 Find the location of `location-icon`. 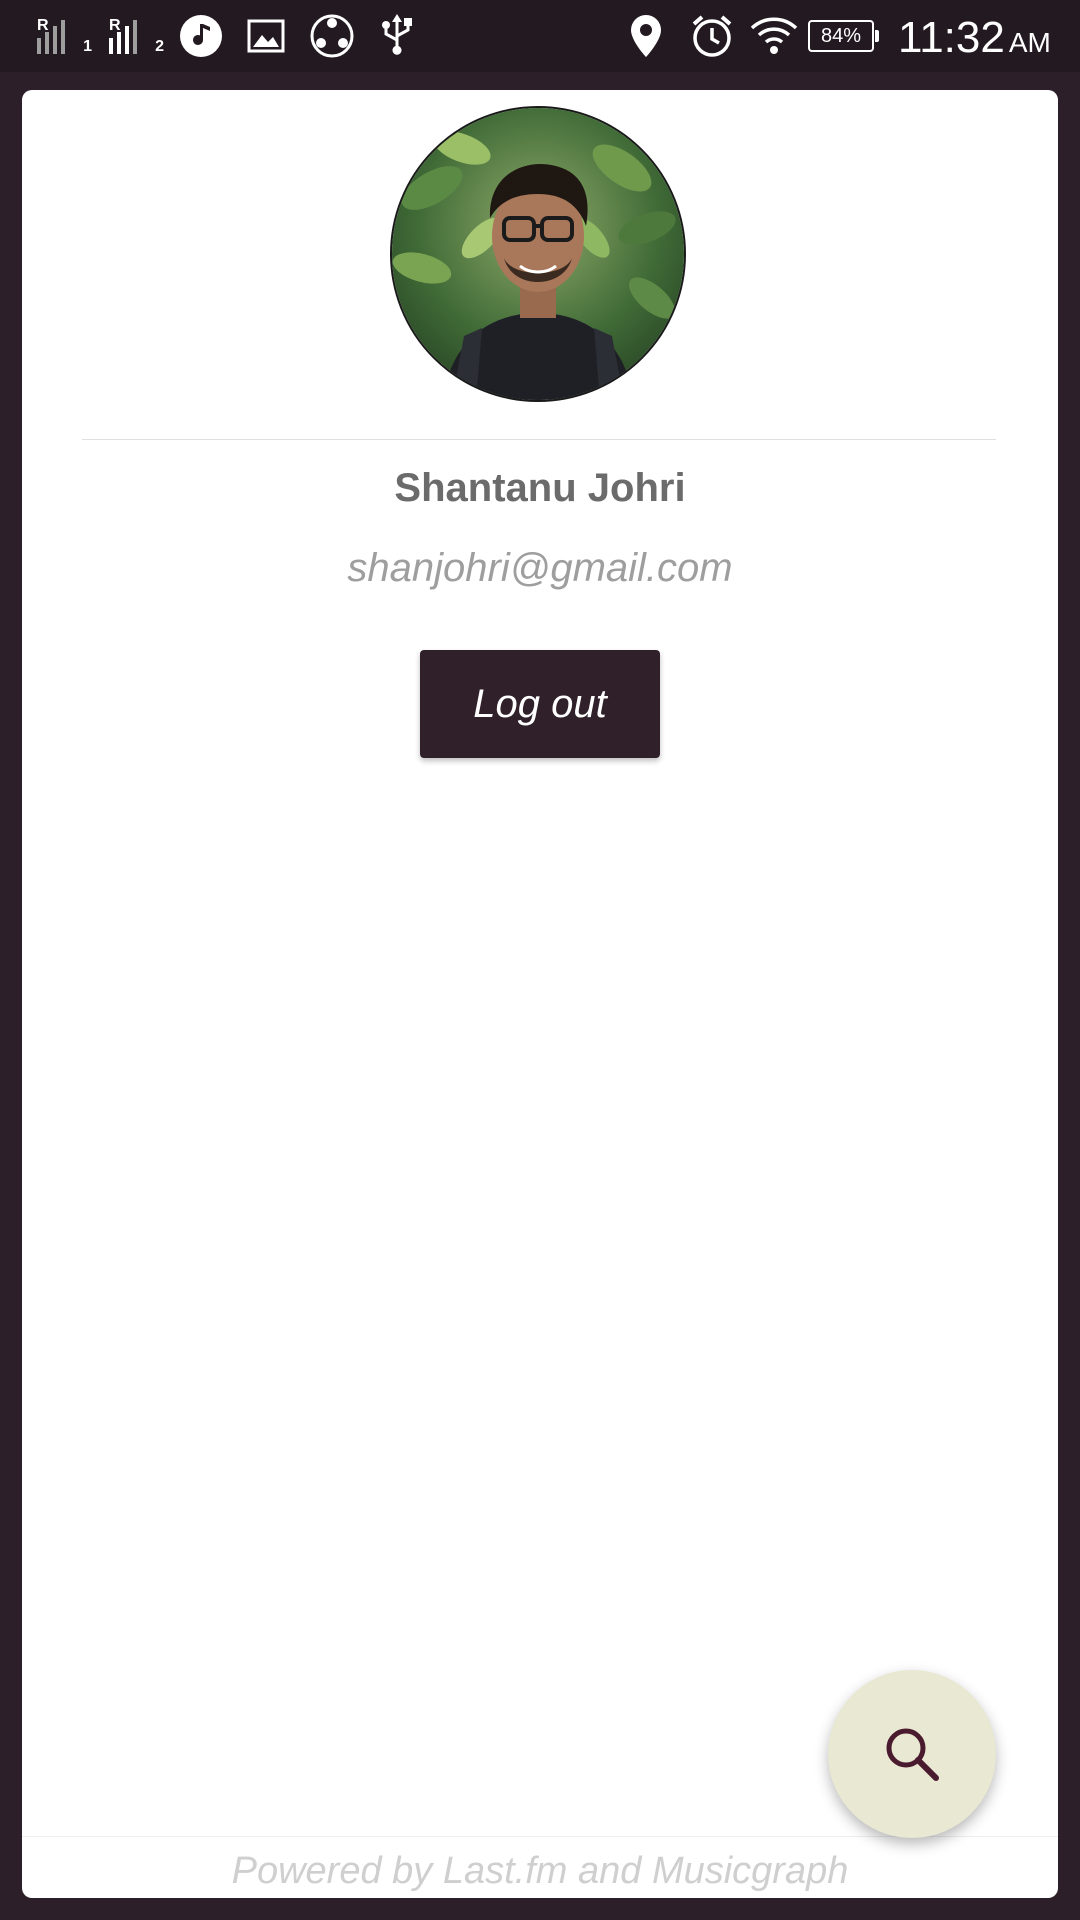

location-icon is located at coordinates (646, 36).